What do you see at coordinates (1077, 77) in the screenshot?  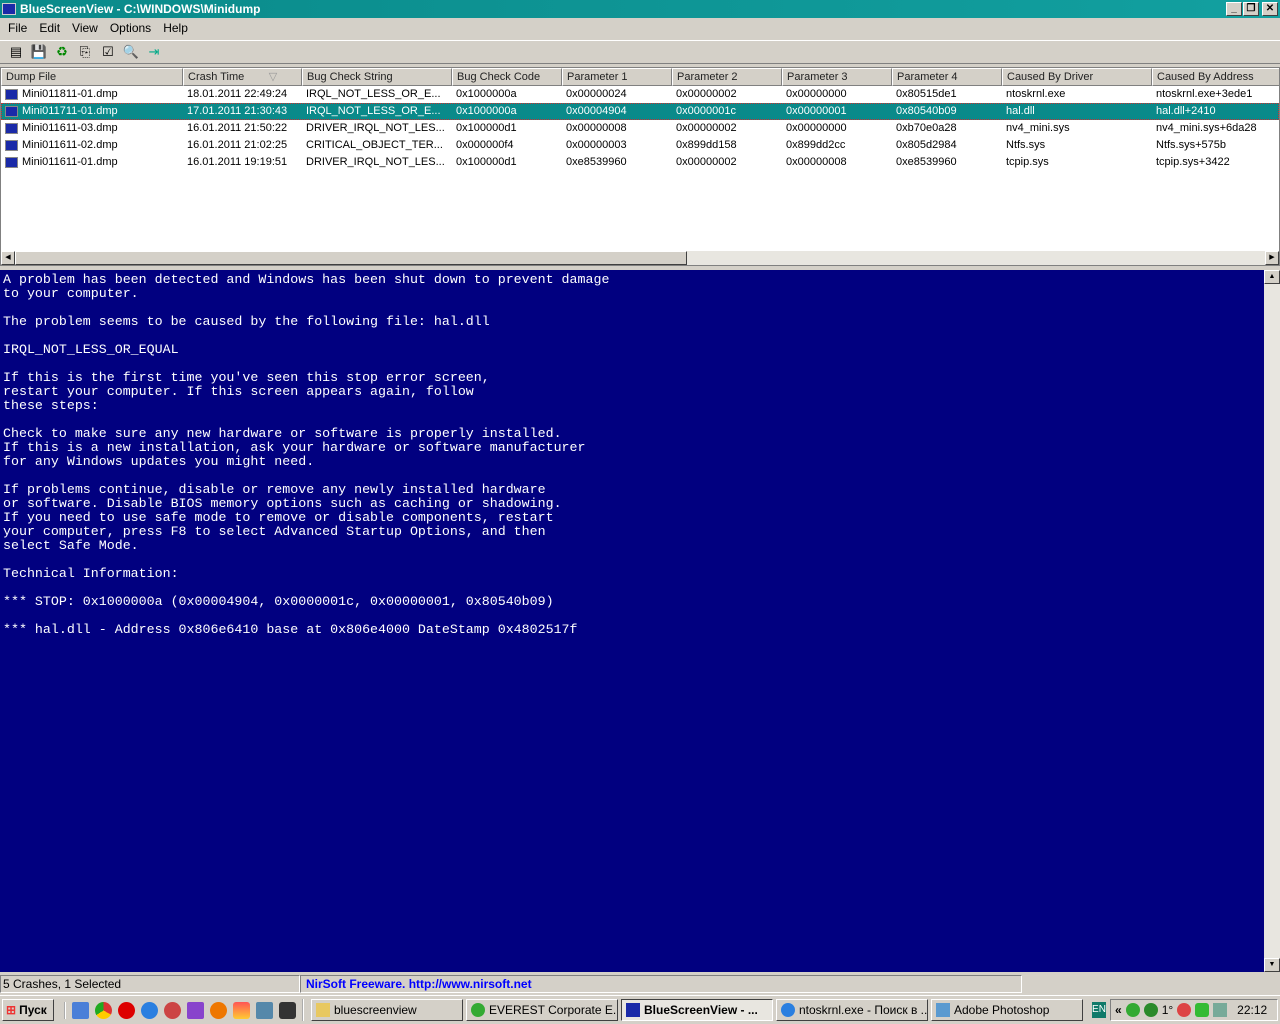 I see `col-caused-by-driver: Caused By Driver` at bounding box center [1077, 77].